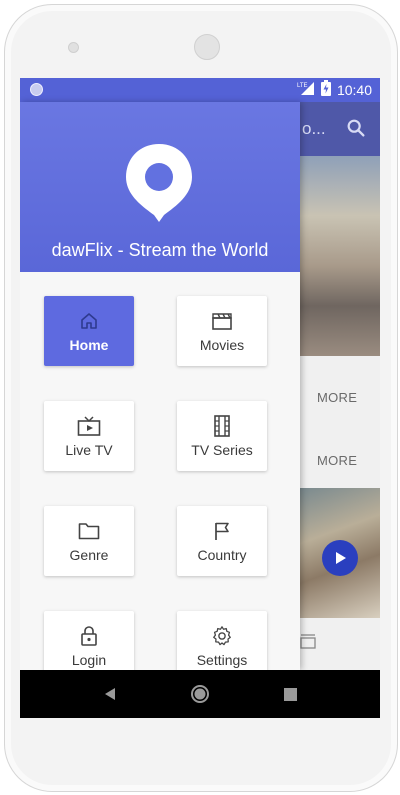 Image resolution: width=400 pixels, height=795 pixels. Describe the element at coordinates (222, 425) in the screenshot. I see `film-strip-icon` at that location.